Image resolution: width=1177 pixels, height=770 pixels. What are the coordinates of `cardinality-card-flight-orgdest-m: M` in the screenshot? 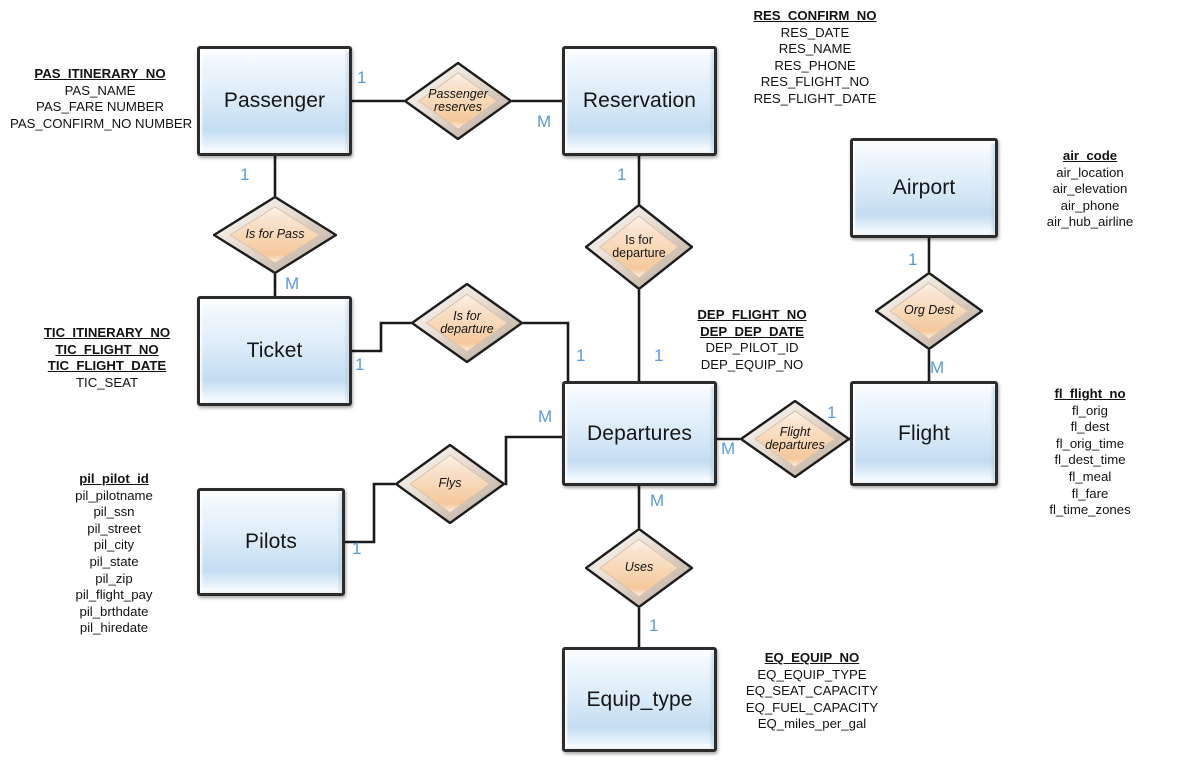 It's located at (937, 367).